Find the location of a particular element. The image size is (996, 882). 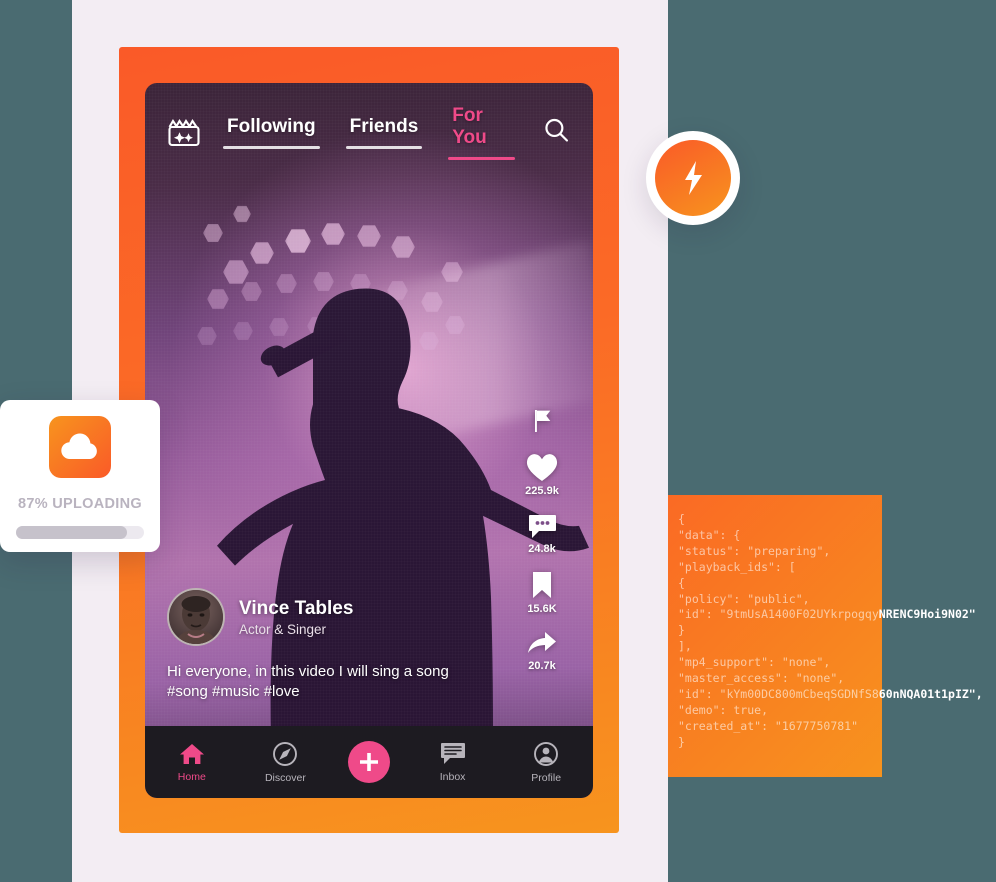

cloud-upload-icon is located at coordinates (80, 447).